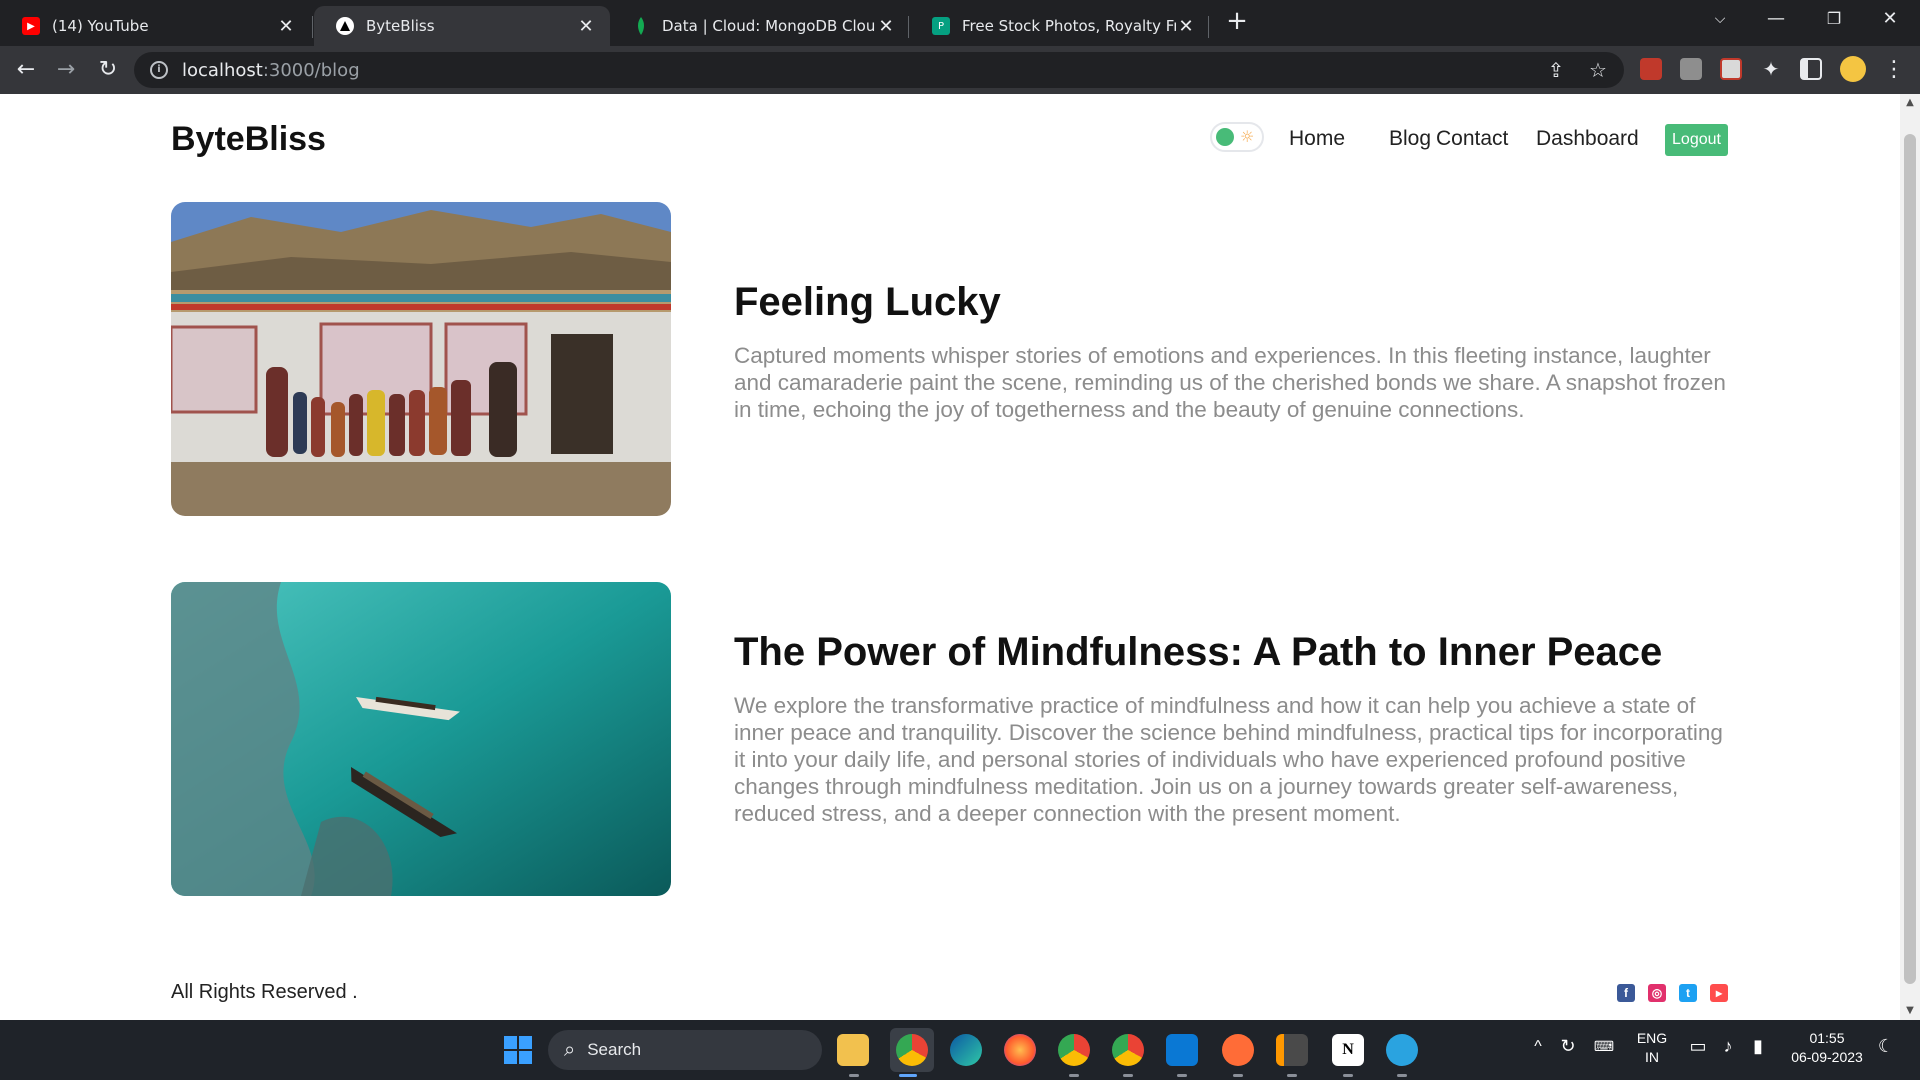 Image resolution: width=1920 pixels, height=1080 pixels. I want to click on notion-icon: N, so click(1348, 1050).